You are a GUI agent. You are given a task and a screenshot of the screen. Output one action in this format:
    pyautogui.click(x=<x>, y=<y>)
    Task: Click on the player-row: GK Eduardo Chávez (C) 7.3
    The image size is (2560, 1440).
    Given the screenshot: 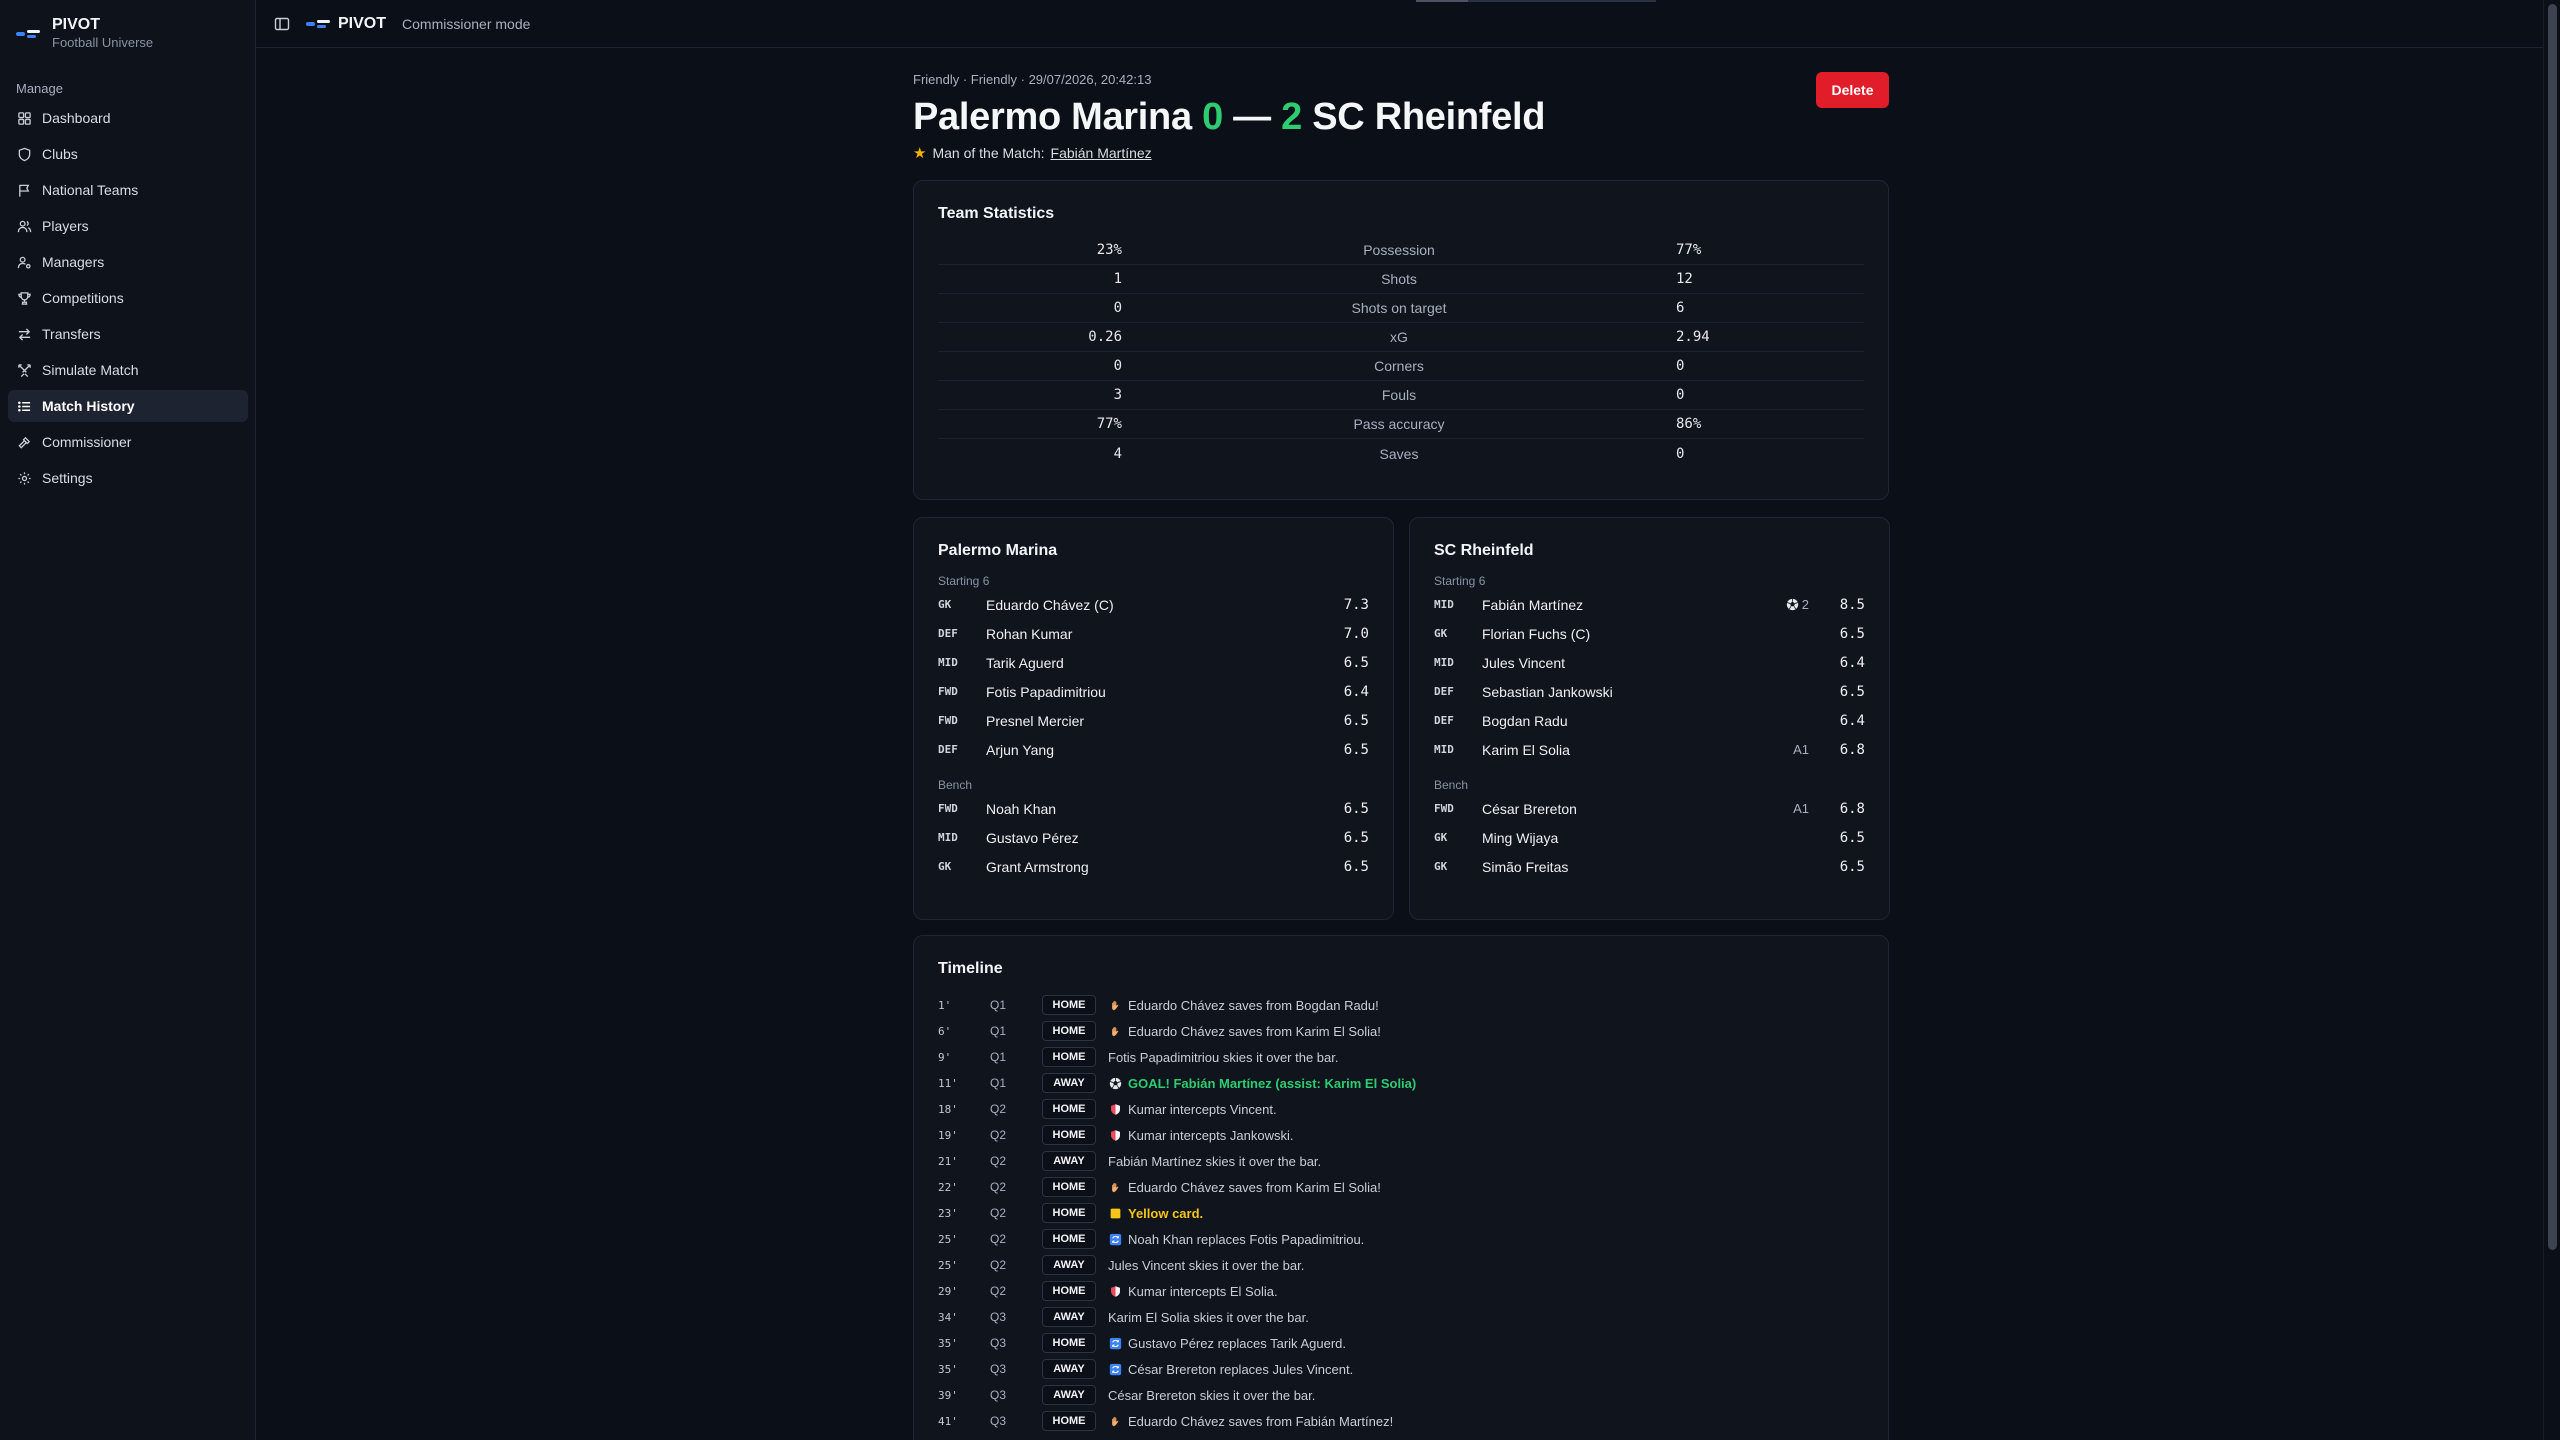 What is the action you would take?
    pyautogui.click(x=1153, y=604)
    